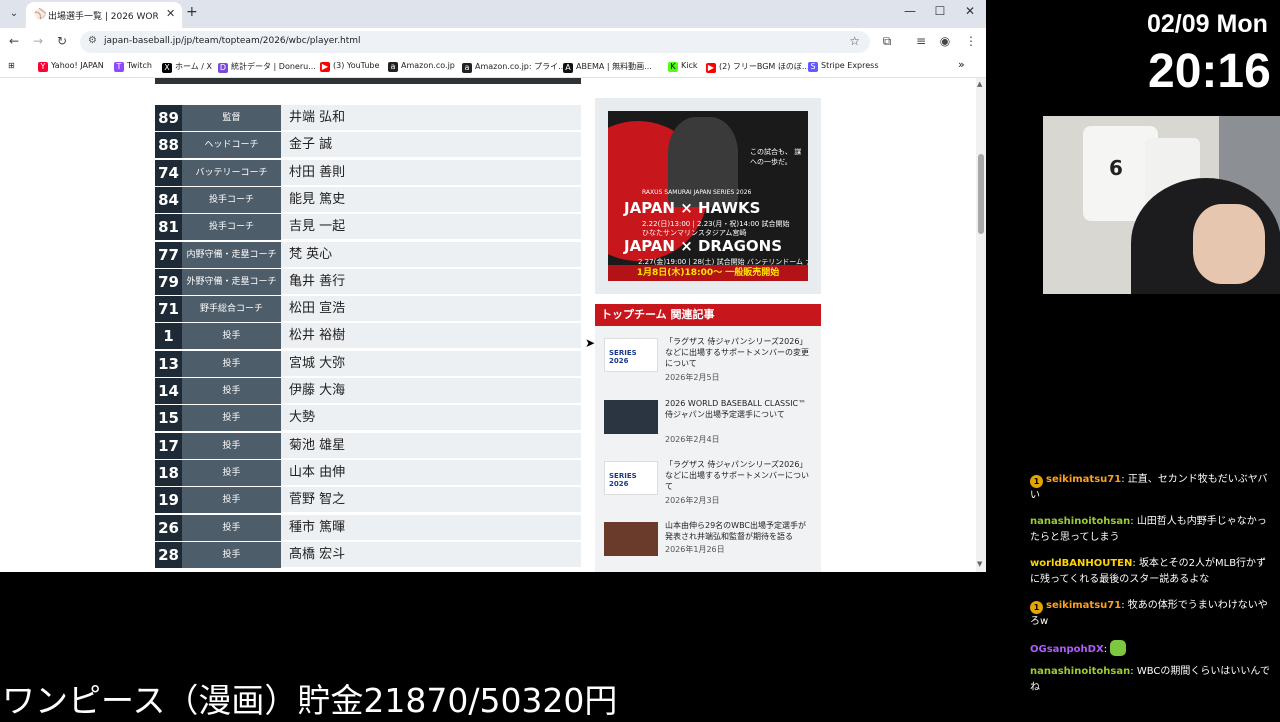 Image resolution: width=1280 pixels, height=722 pixels. I want to click on person-name: 宮城 大弥, so click(431, 363).